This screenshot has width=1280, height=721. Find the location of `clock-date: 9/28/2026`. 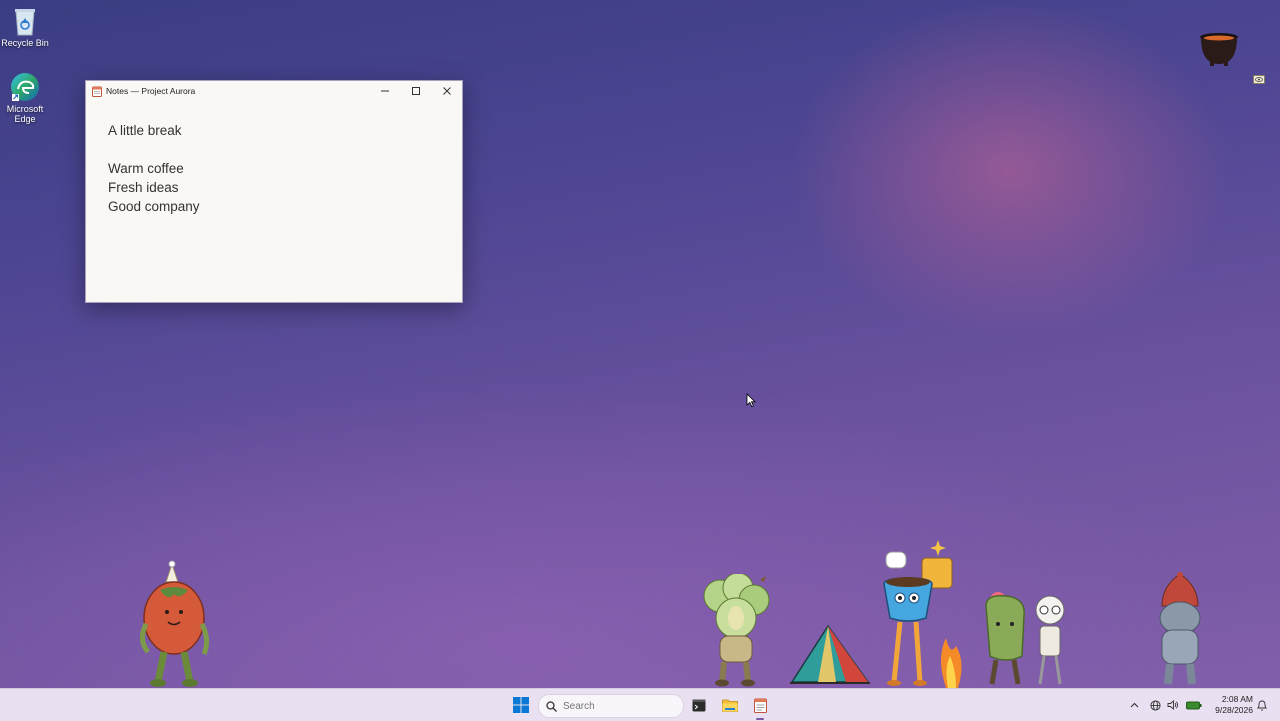

clock-date: 9/28/2026 is located at coordinates (1234, 710).